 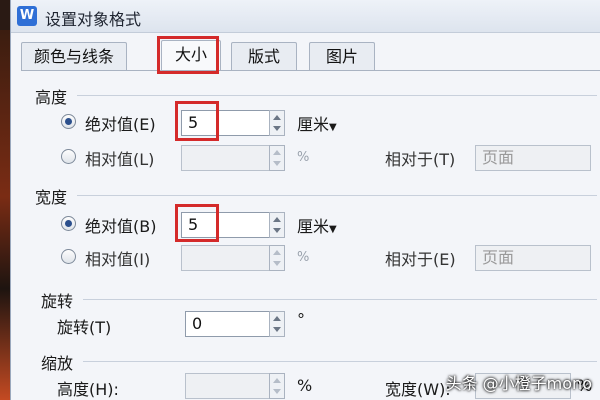 What do you see at coordinates (51, 97) in the screenshot?
I see `height-heading: 高度` at bounding box center [51, 97].